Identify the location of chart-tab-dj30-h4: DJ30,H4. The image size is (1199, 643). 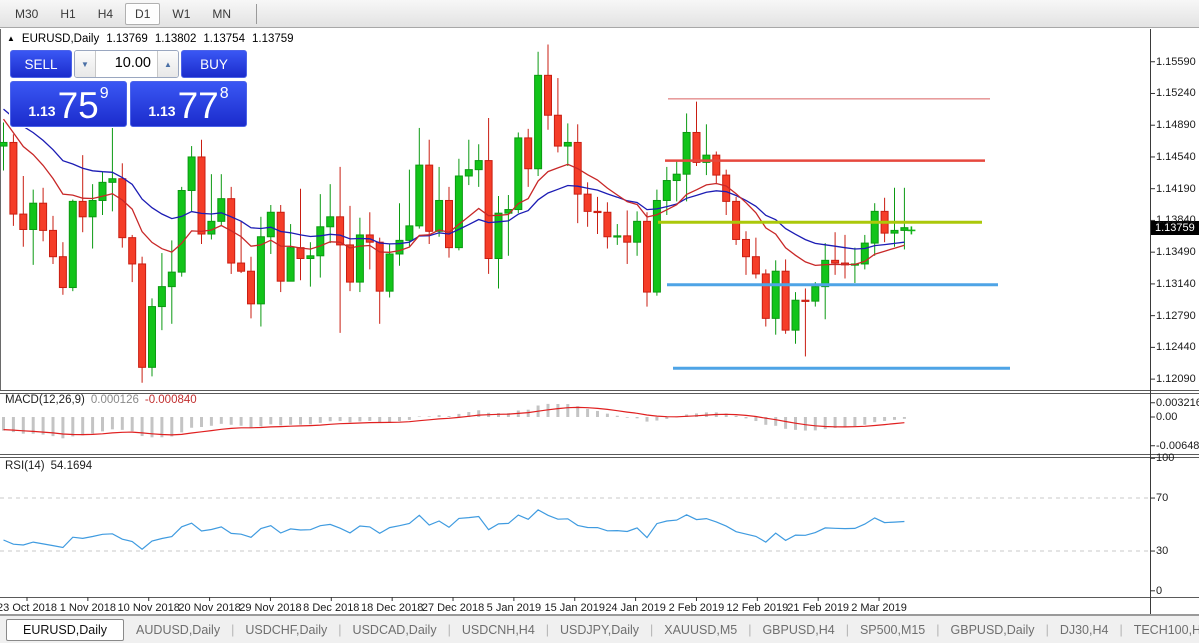
(1084, 630).